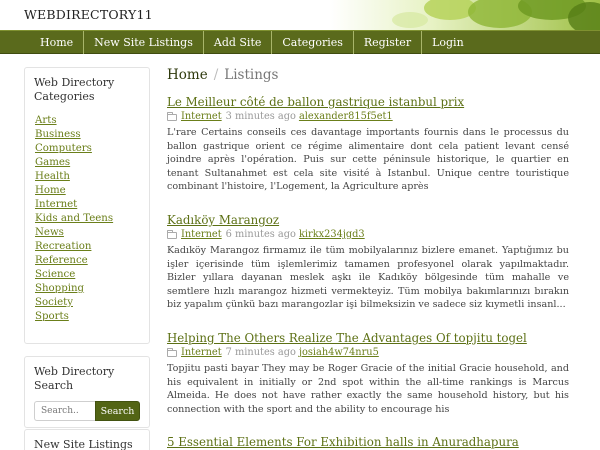 This screenshot has width=600, height=450. I want to click on listing-meta: Internet 7 minutes ago josiah4w74nru5, so click(368, 353).